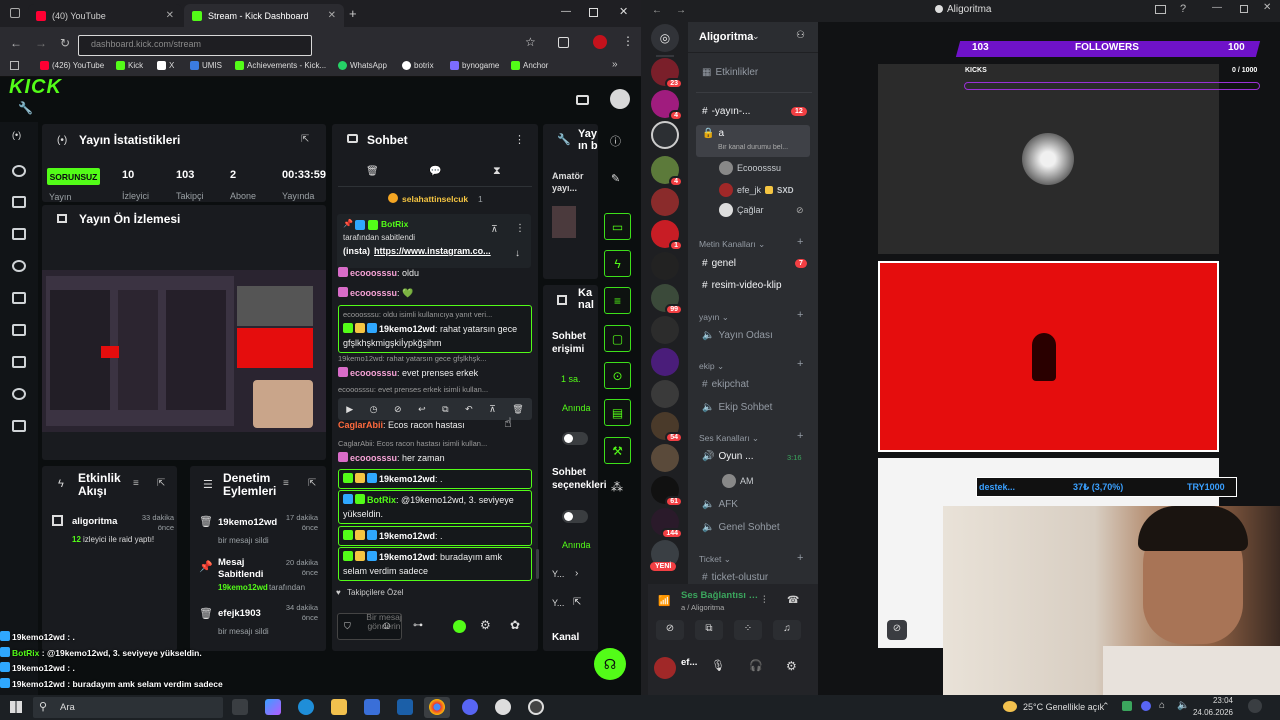 The width and height of the screenshot is (1280, 720). What do you see at coordinates (576, 573) in the screenshot?
I see `chevron-right-icon: ›` at bounding box center [576, 573].